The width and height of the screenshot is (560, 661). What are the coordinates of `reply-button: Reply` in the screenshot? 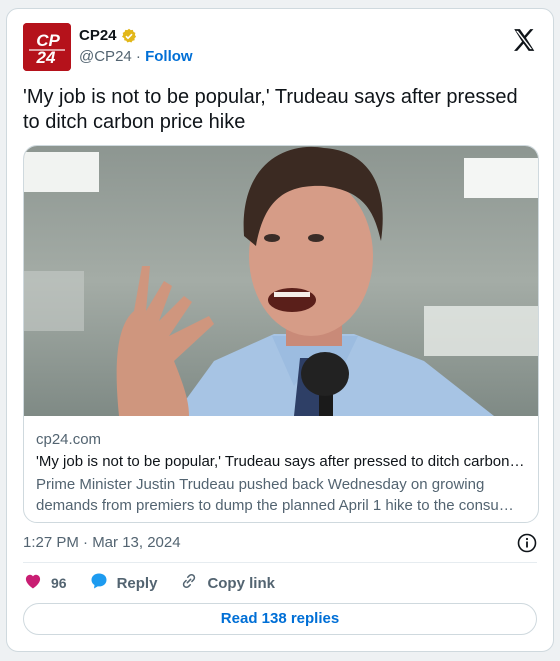 It's located at (123, 583).